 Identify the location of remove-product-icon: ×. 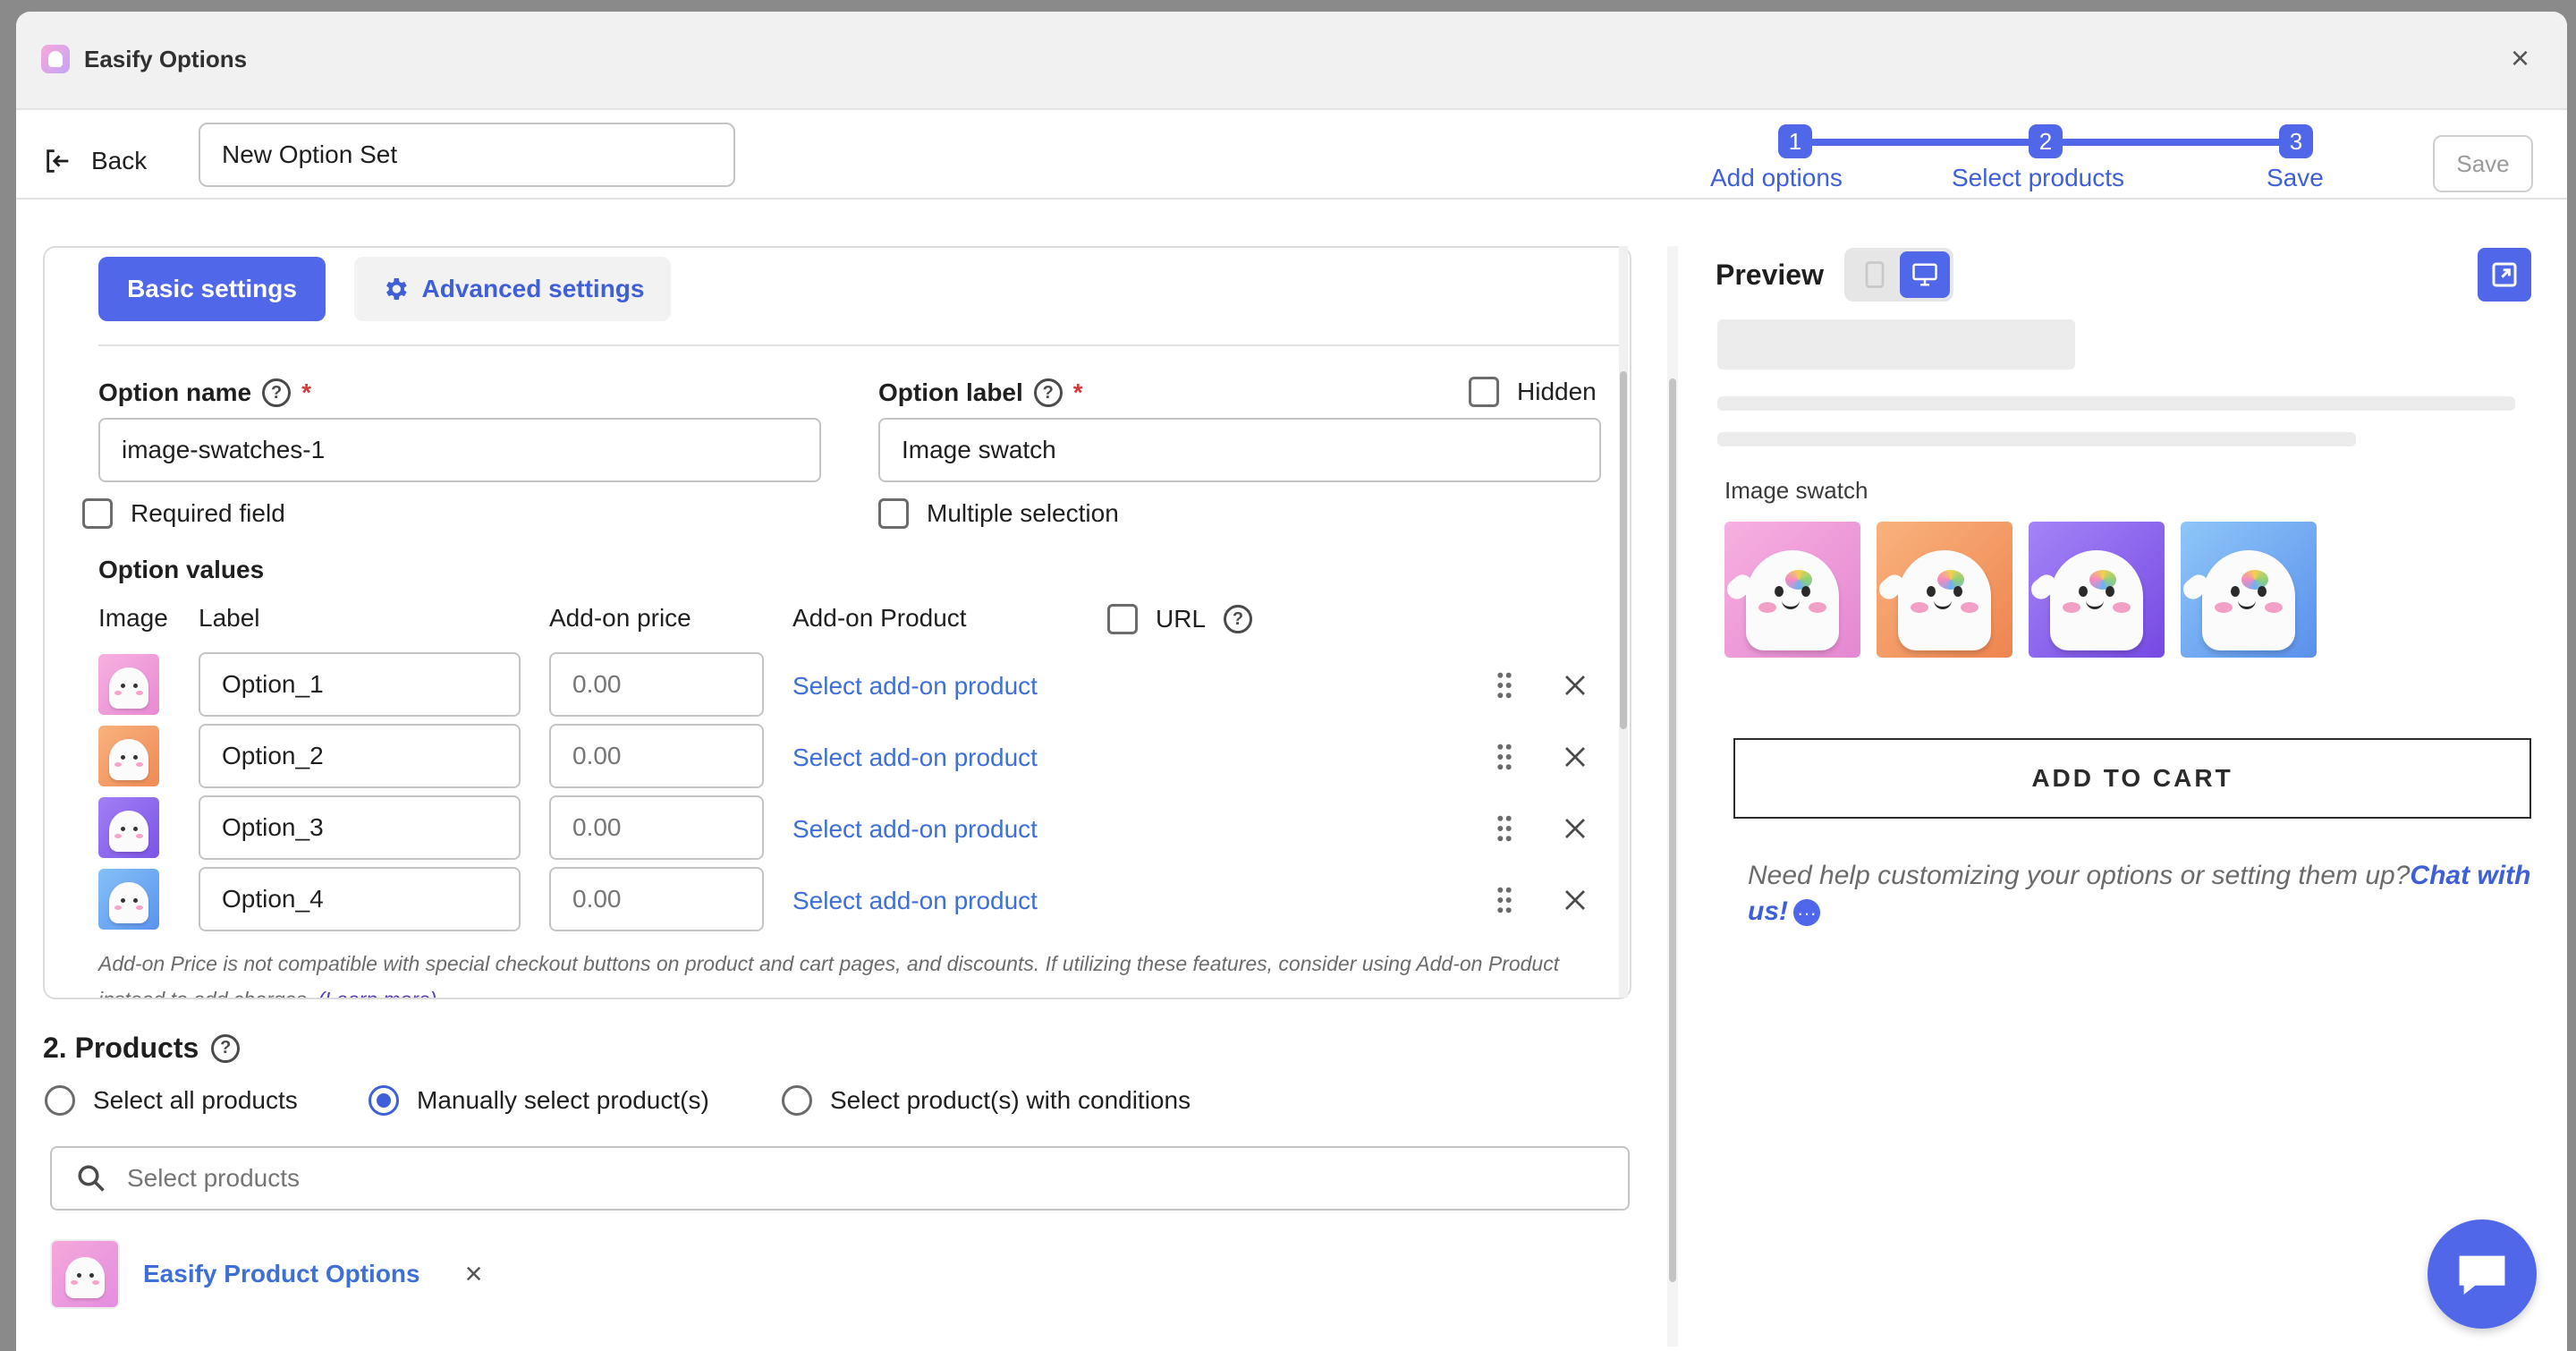
(474, 1274).